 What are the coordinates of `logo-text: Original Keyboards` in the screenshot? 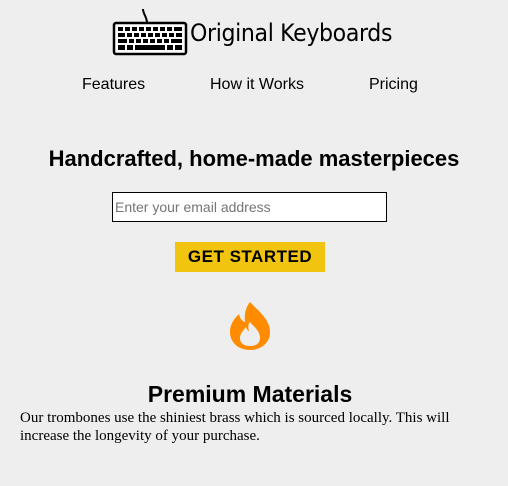 It's located at (291, 33).